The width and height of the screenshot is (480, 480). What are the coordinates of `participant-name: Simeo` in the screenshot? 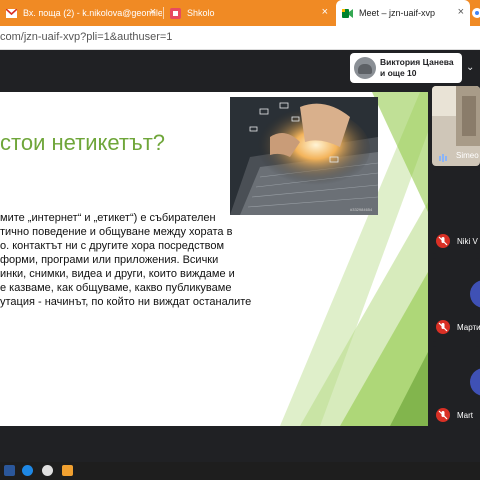 It's located at (467, 155).